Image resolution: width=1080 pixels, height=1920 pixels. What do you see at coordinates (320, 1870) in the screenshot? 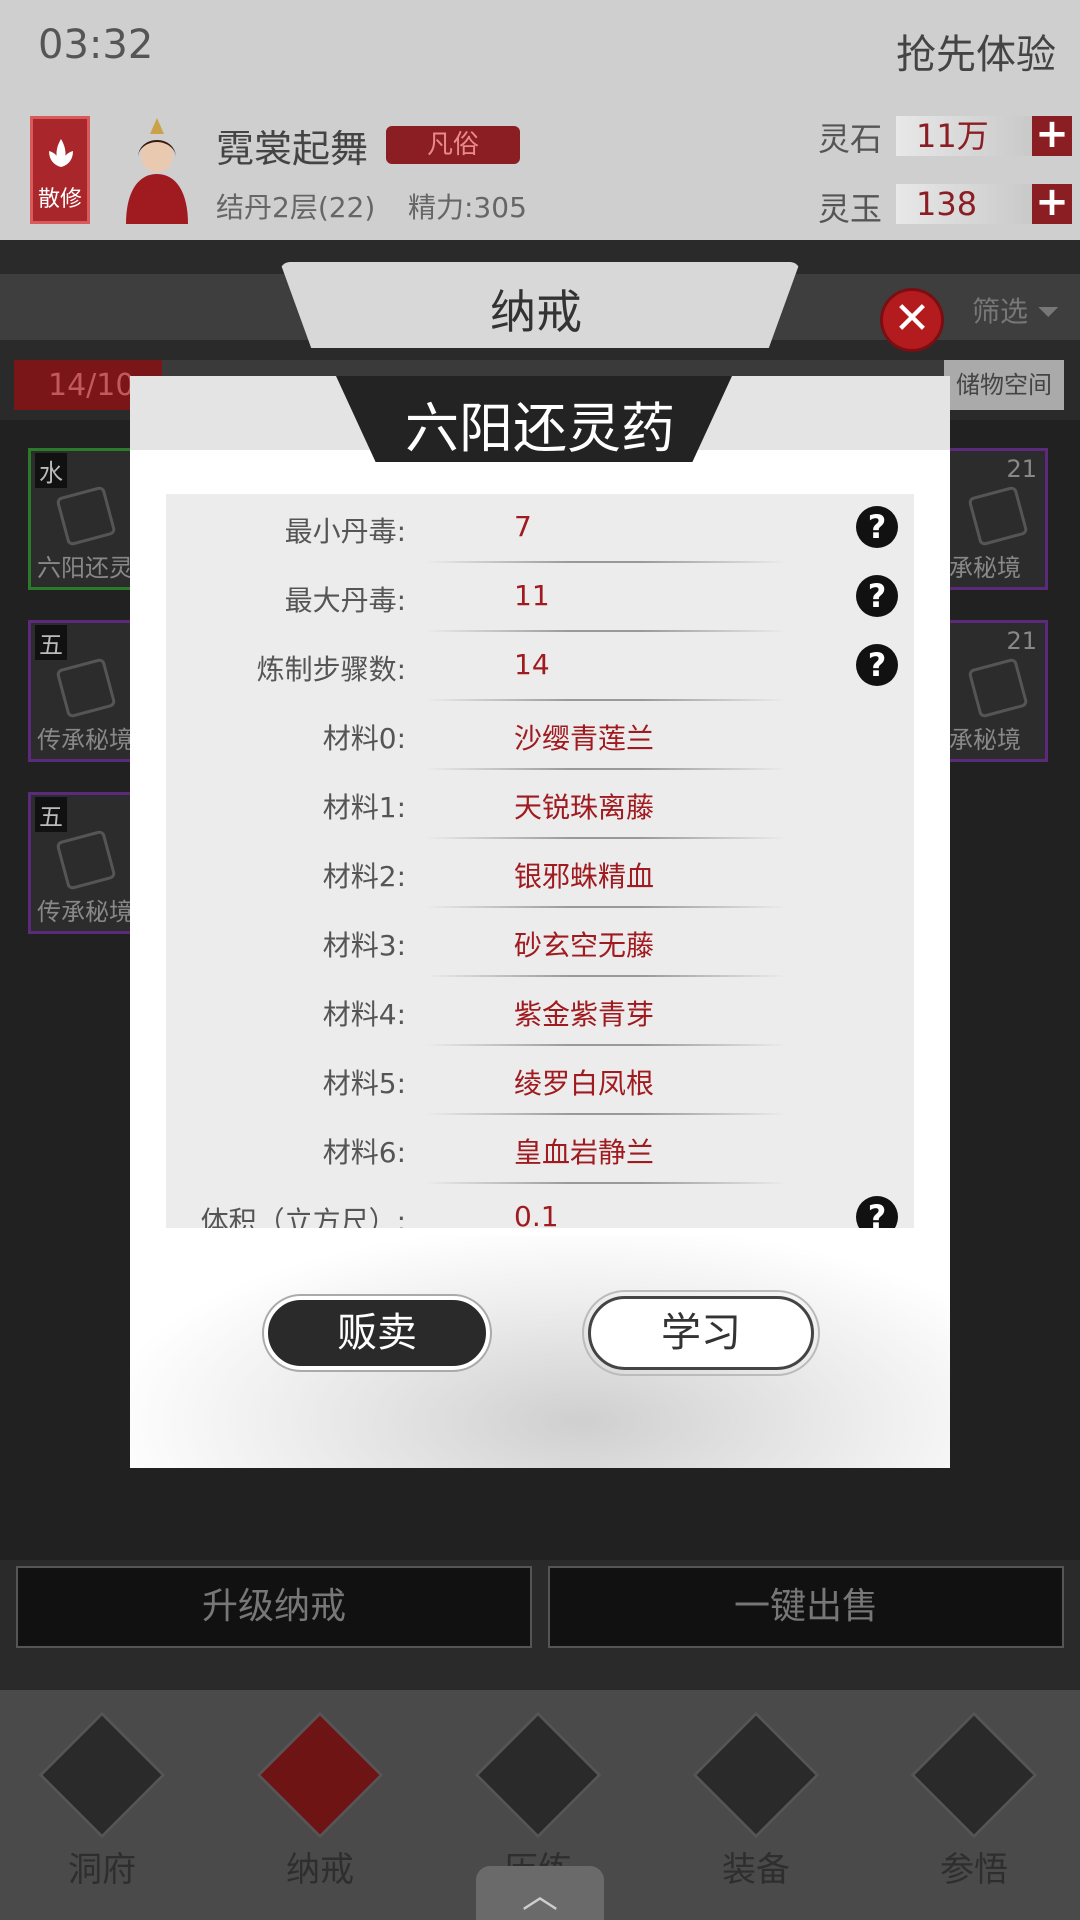
I see `nav-label: 纳戒` at bounding box center [320, 1870].